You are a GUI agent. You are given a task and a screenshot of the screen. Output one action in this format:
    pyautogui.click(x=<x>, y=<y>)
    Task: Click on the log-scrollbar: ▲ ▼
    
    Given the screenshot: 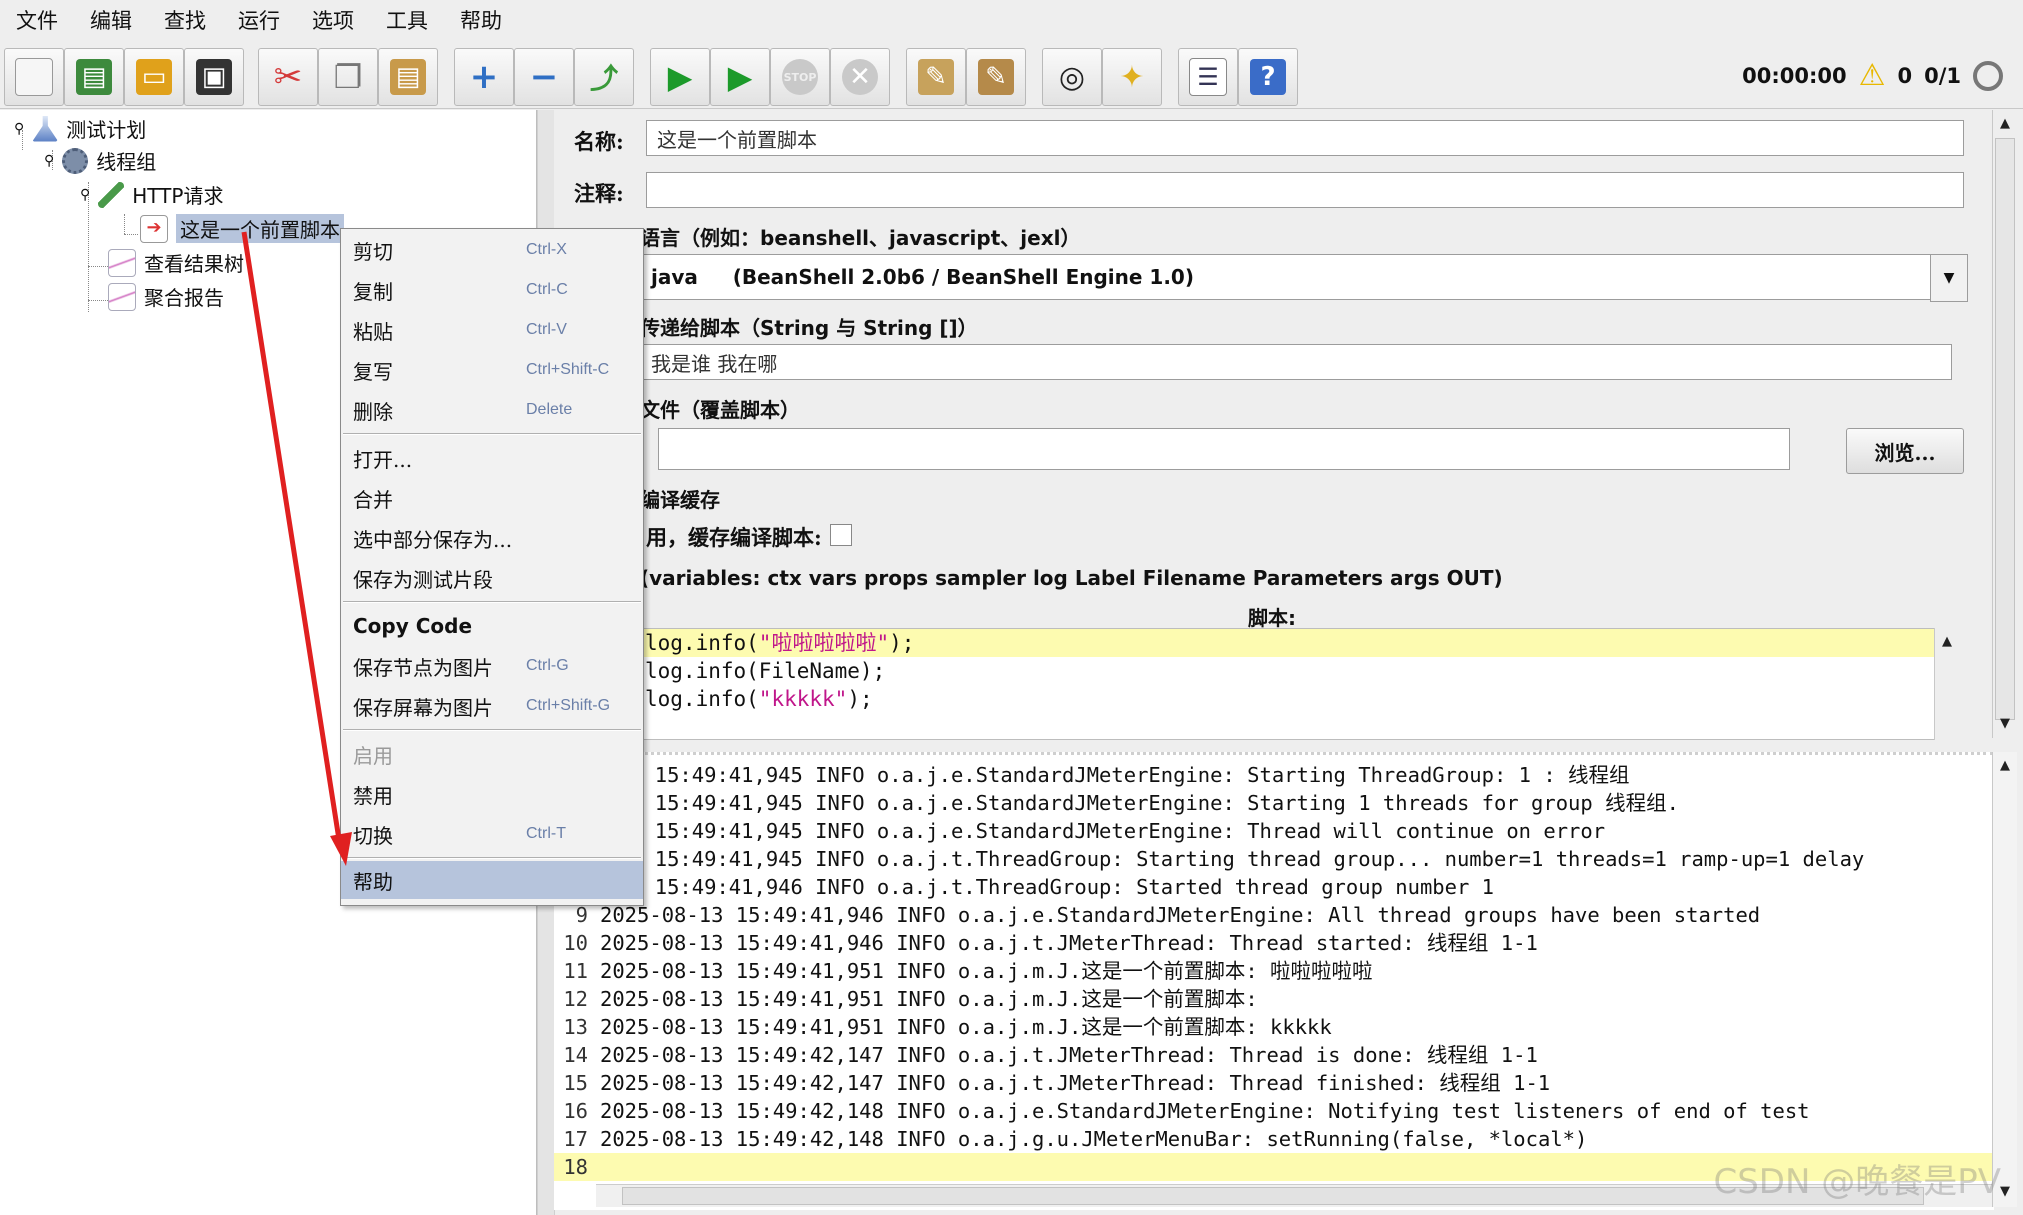 What is the action you would take?
    pyautogui.click(x=2004, y=979)
    